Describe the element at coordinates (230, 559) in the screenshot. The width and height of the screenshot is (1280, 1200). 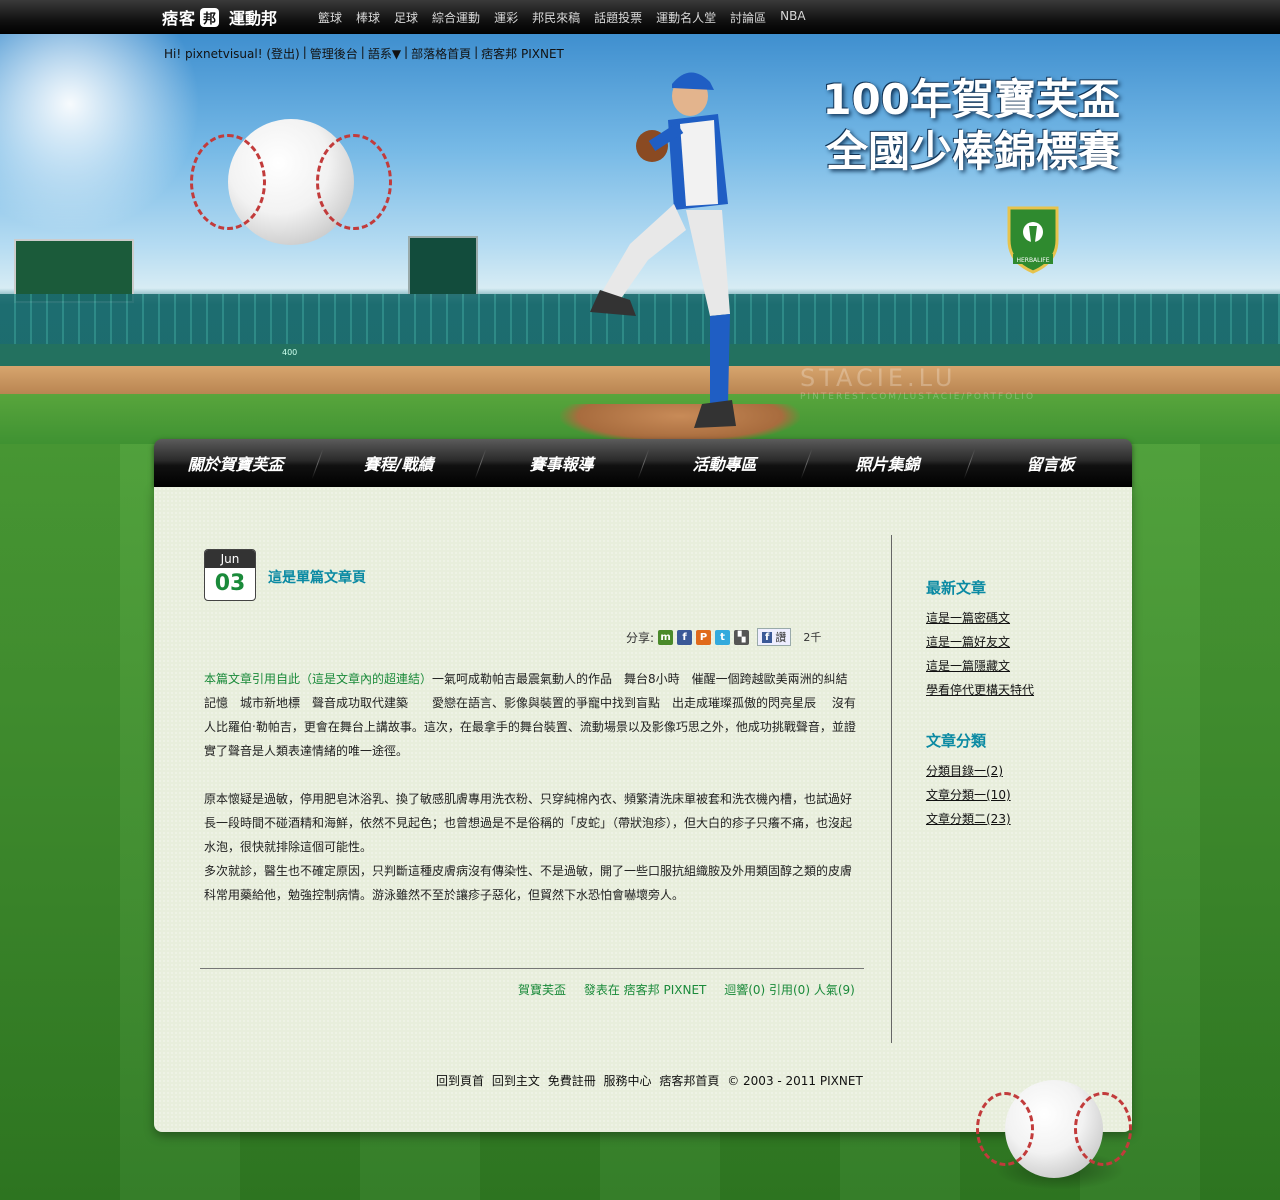
I see `post-month: Jun` at that location.